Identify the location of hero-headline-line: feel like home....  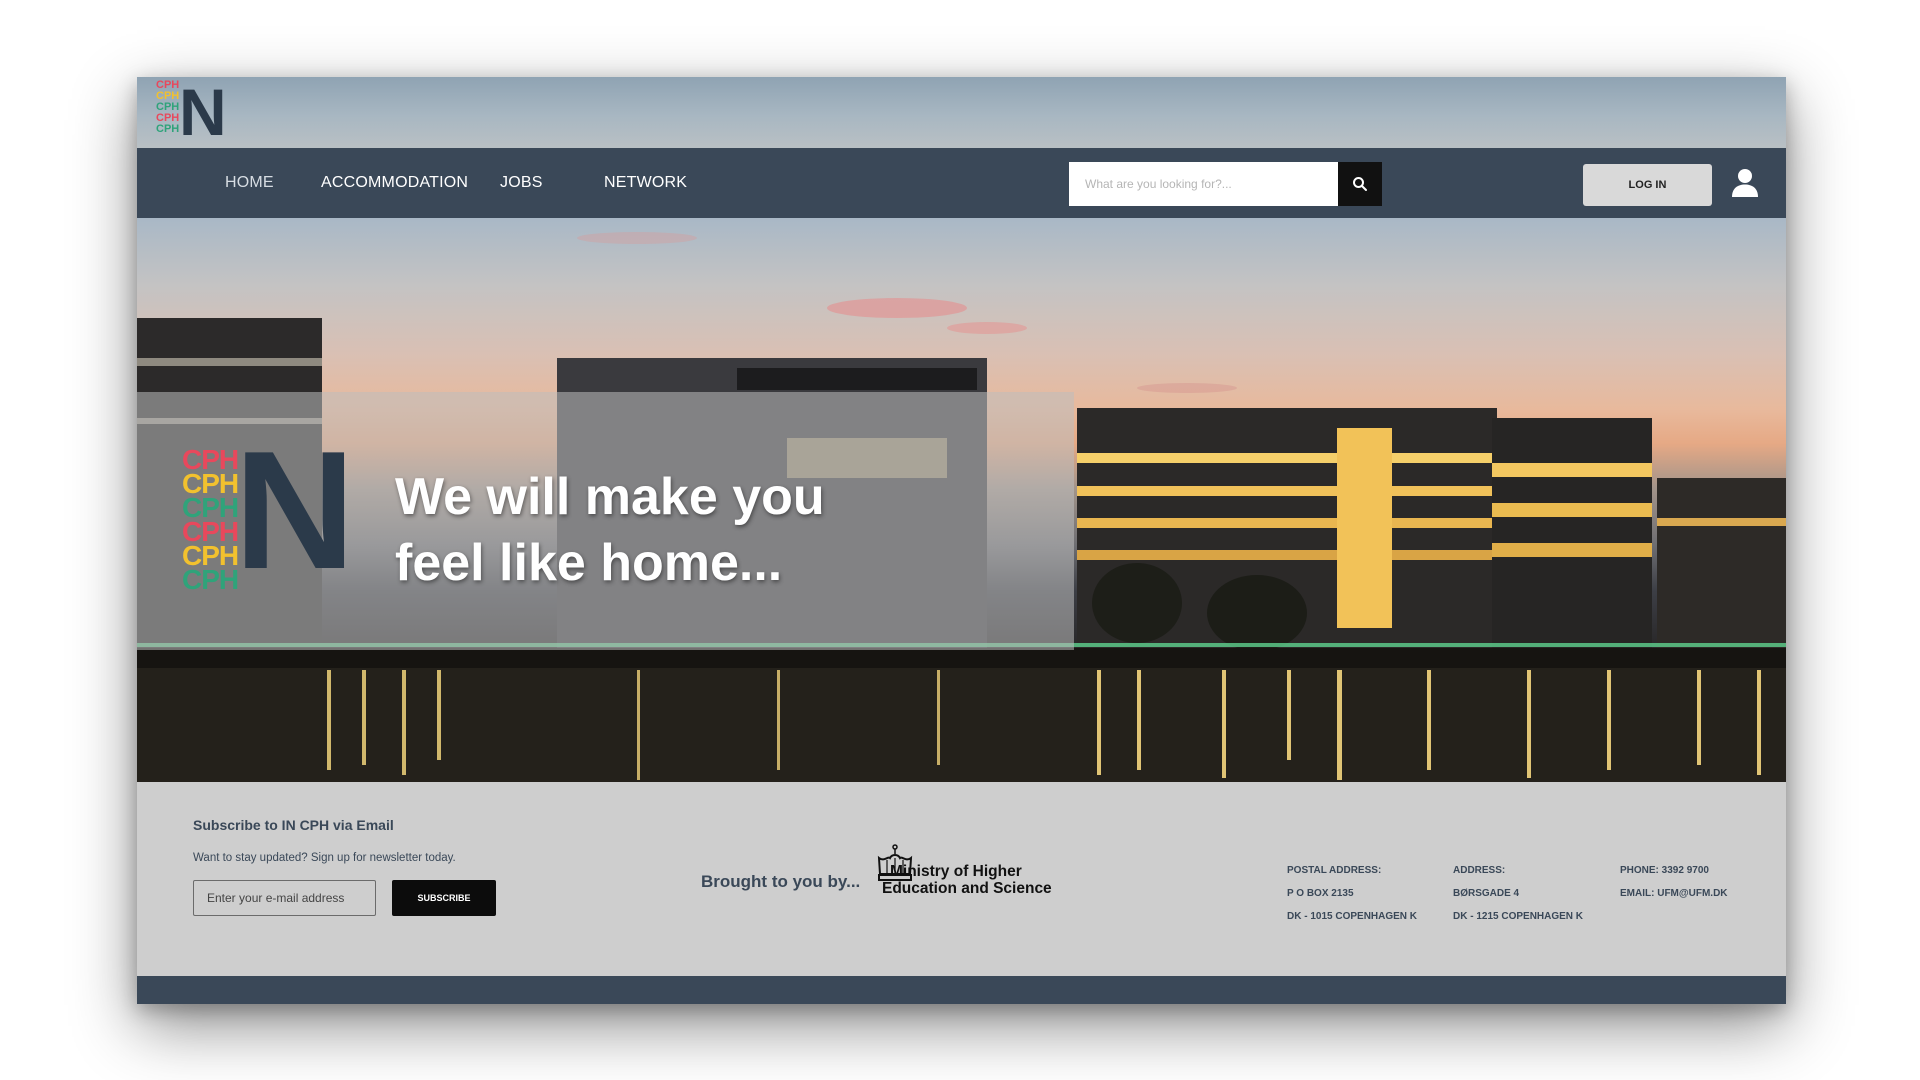
(589, 563).